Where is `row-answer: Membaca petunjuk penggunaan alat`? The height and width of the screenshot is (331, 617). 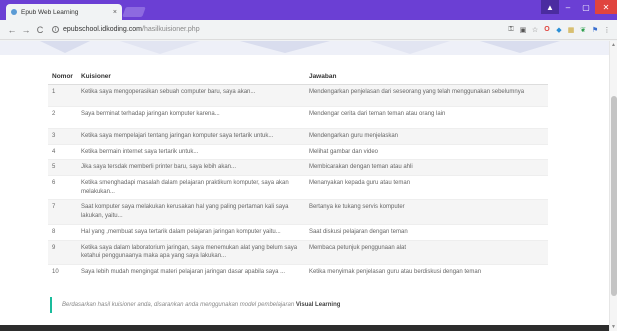 row-answer: Membaca petunjuk penggunaan alat is located at coordinates (426, 252).